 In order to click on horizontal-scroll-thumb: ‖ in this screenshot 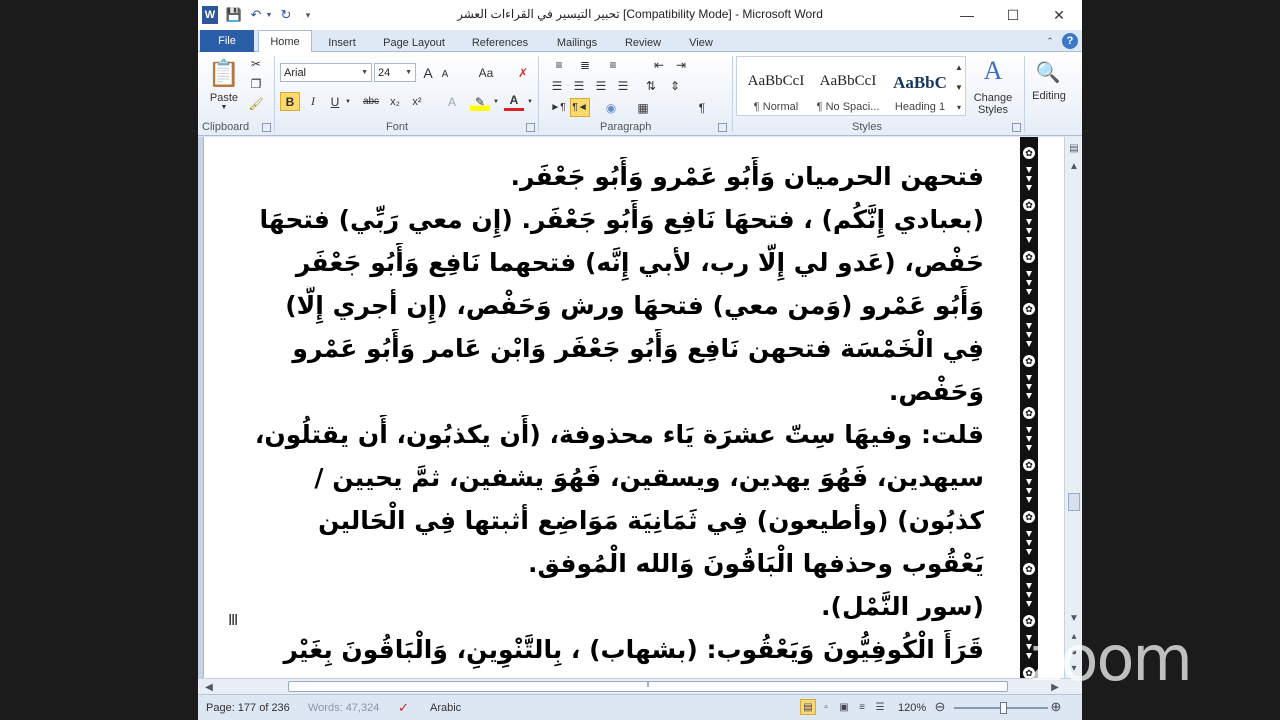, I will do `click(648, 686)`.